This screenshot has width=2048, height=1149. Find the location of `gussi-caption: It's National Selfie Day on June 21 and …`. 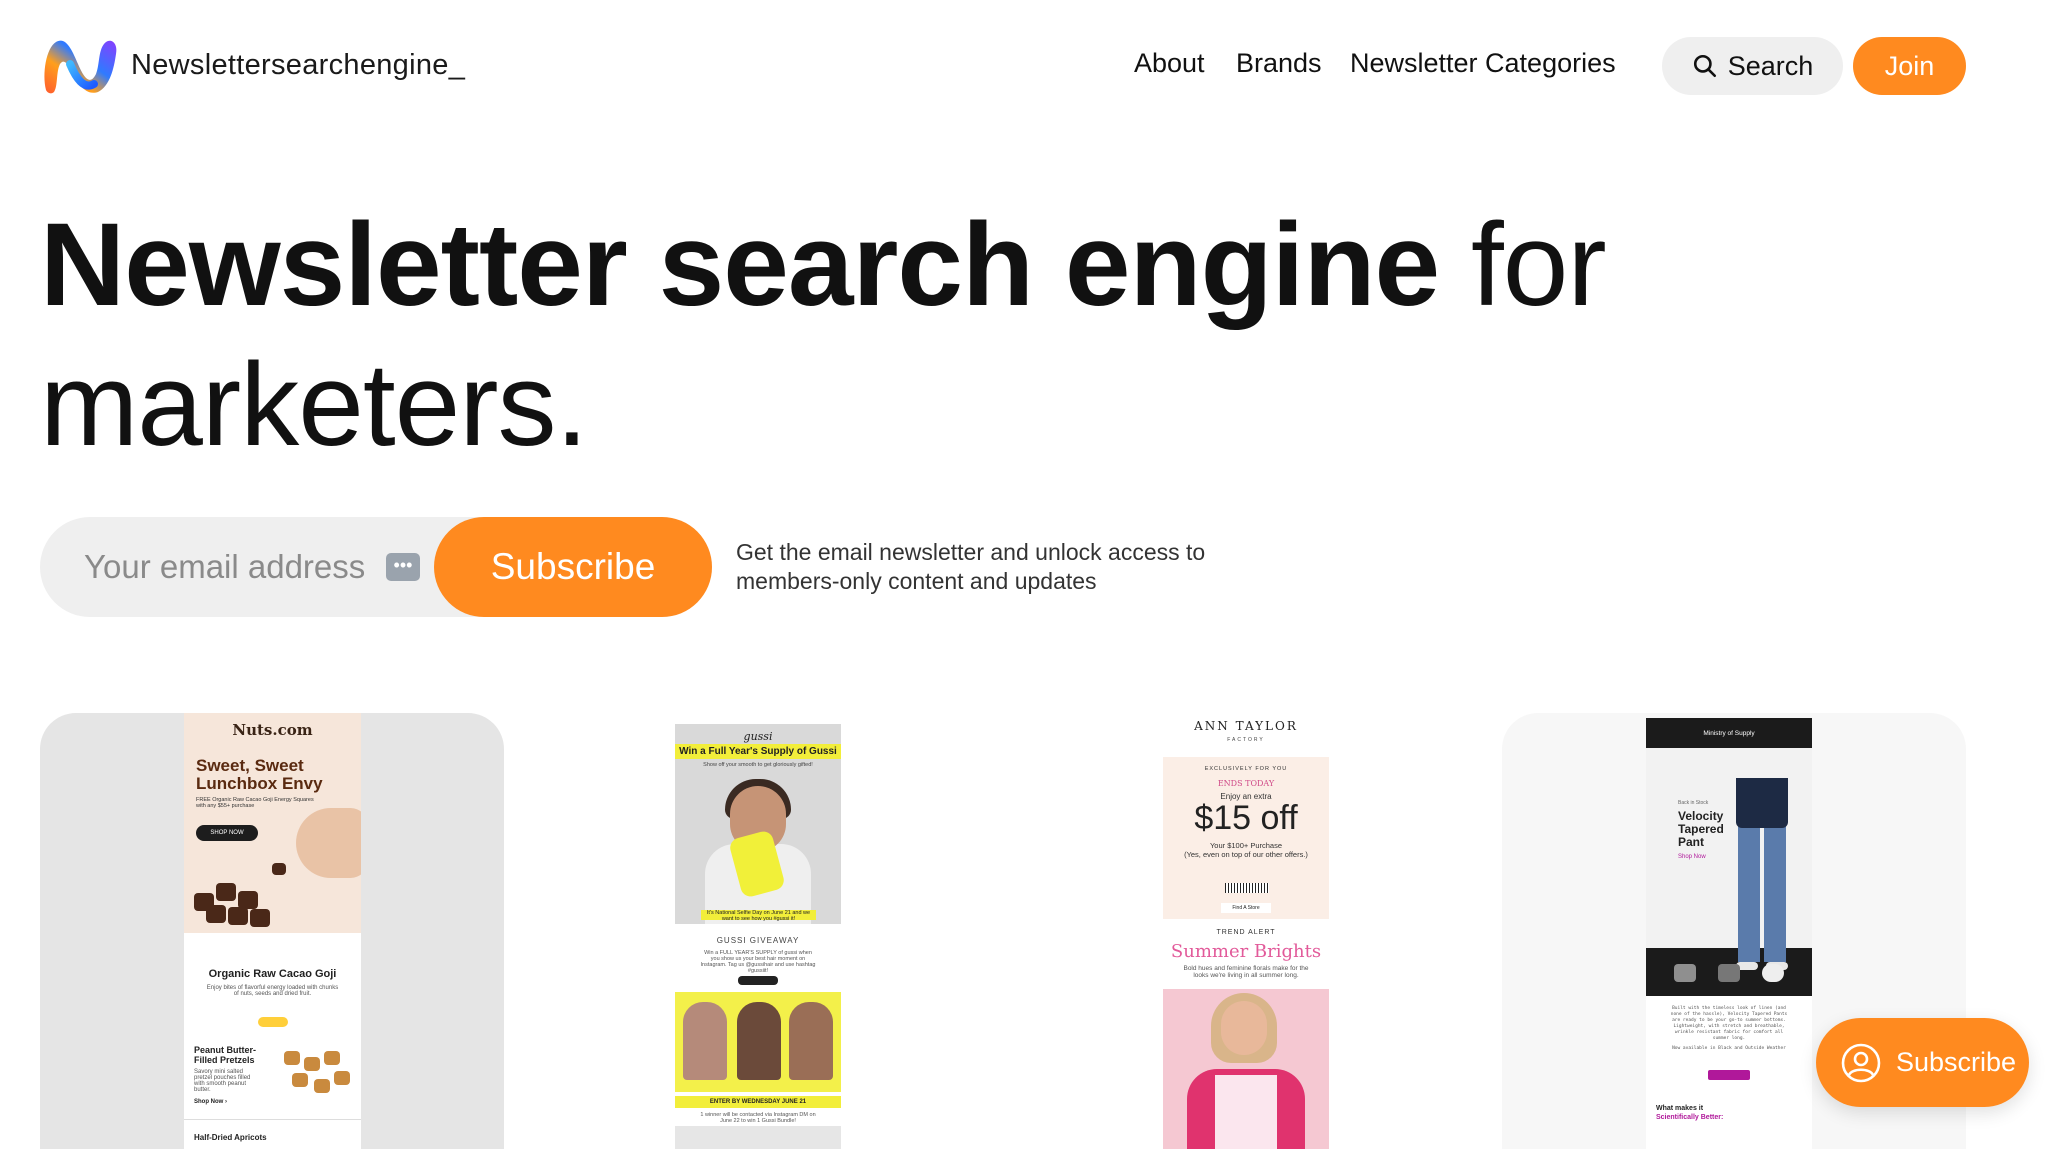

gussi-caption: It's National Selfie Day on June 21 and … is located at coordinates (758, 916).